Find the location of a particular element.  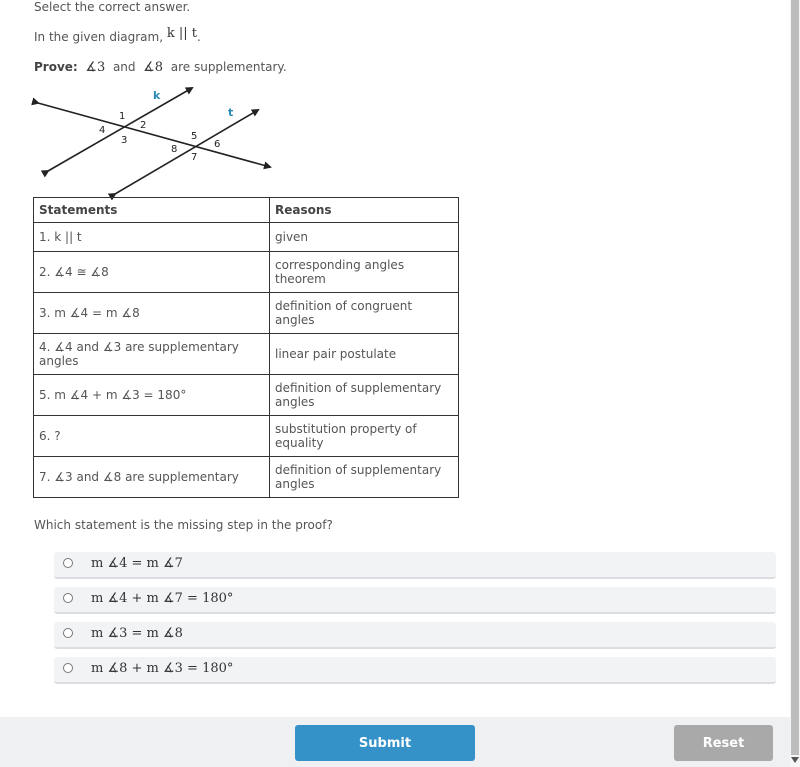

angle-label-8: 8 is located at coordinates (174, 149).